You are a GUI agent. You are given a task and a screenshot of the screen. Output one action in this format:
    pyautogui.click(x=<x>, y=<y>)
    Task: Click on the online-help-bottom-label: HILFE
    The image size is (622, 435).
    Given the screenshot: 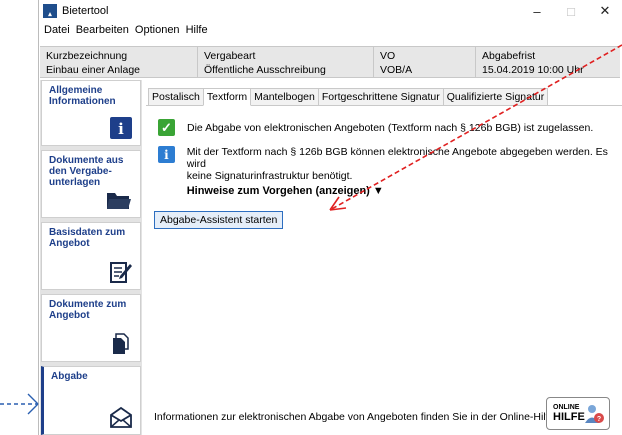 What is the action you would take?
    pyautogui.click(x=569, y=417)
    